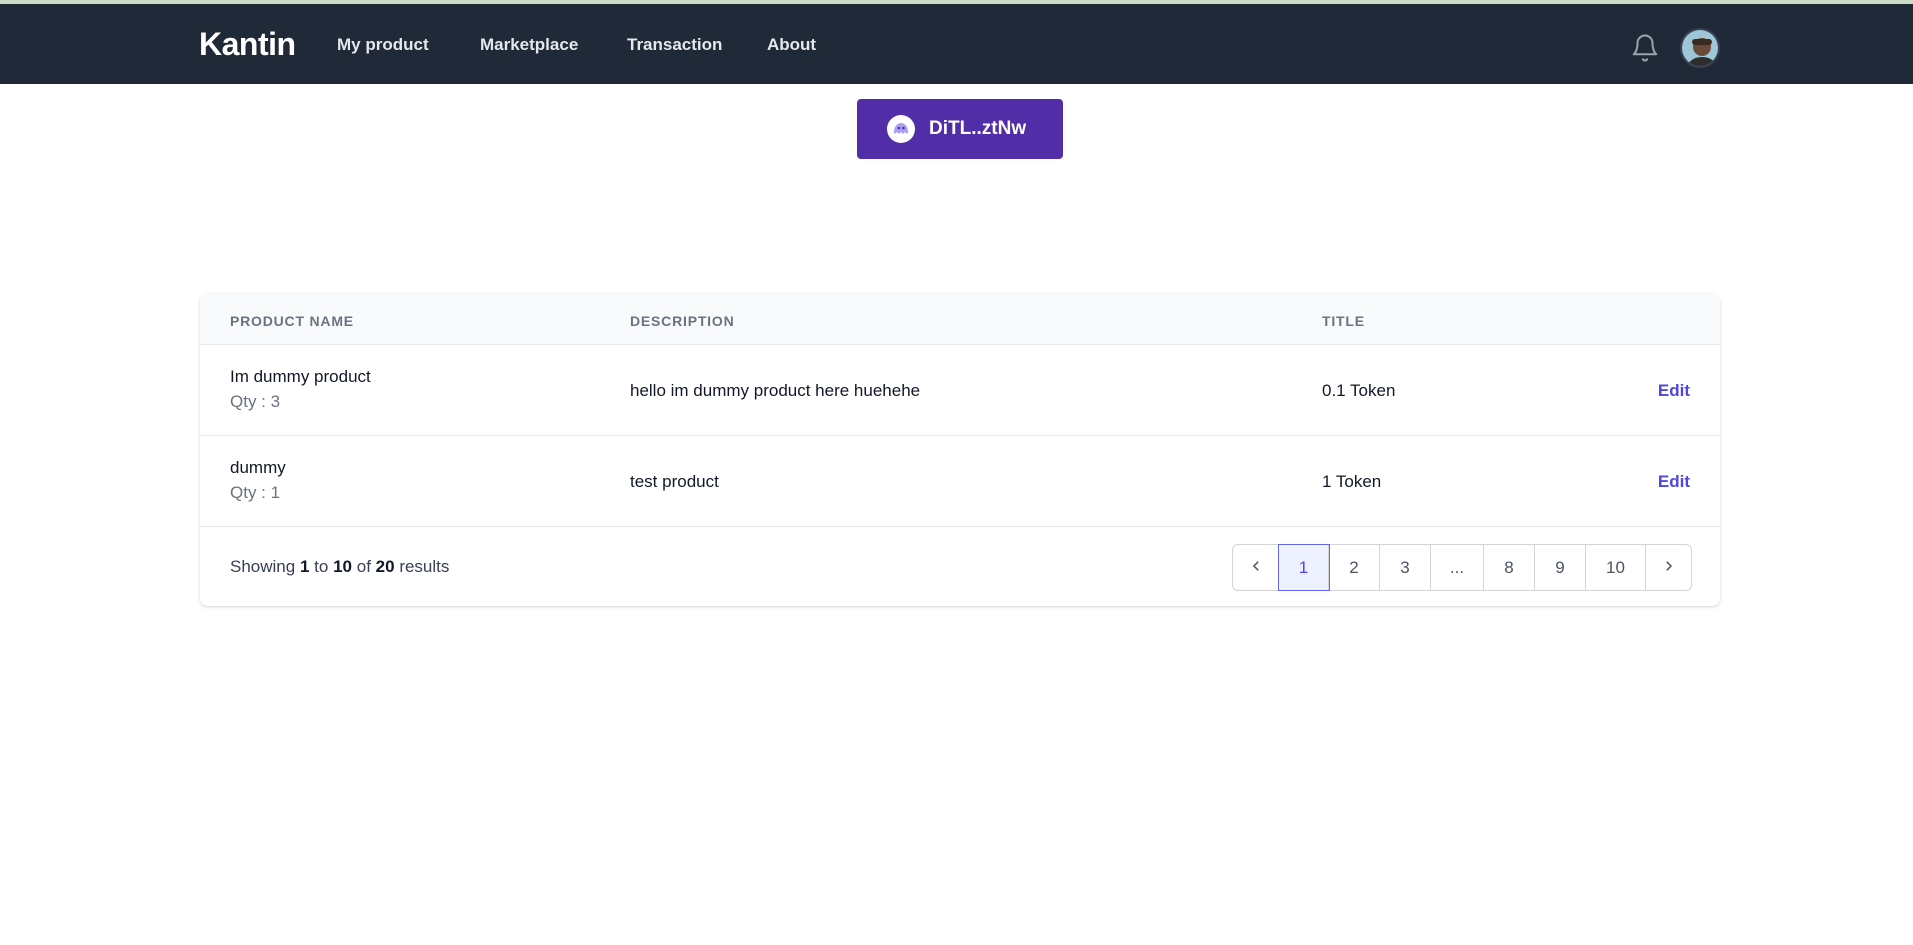 Image resolution: width=1913 pixels, height=945 pixels. I want to click on chevron-left-icon, so click(1256, 568).